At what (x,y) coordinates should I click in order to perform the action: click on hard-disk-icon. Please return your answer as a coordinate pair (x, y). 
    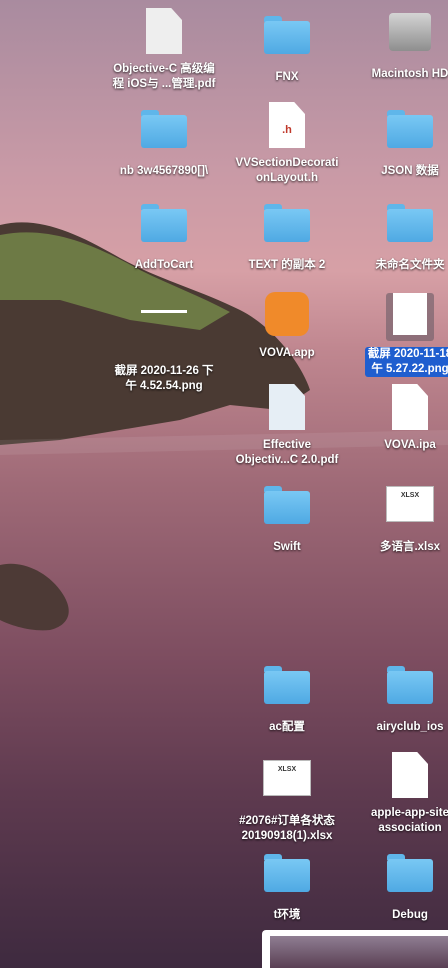
    Looking at the image, I should click on (399, 37).